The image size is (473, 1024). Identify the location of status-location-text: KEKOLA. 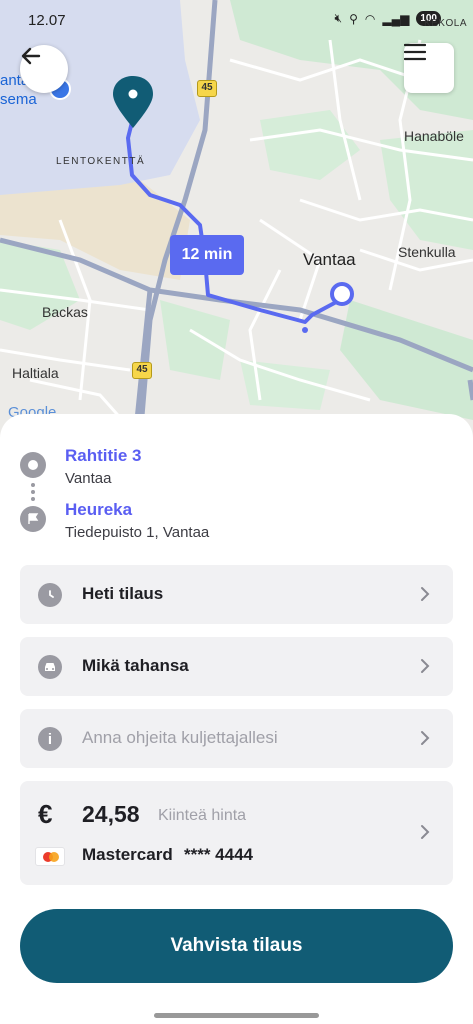
(445, 23).